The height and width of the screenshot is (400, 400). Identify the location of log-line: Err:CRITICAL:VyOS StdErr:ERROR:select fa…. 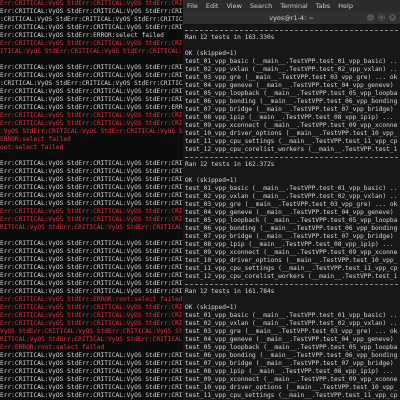
(82, 35).